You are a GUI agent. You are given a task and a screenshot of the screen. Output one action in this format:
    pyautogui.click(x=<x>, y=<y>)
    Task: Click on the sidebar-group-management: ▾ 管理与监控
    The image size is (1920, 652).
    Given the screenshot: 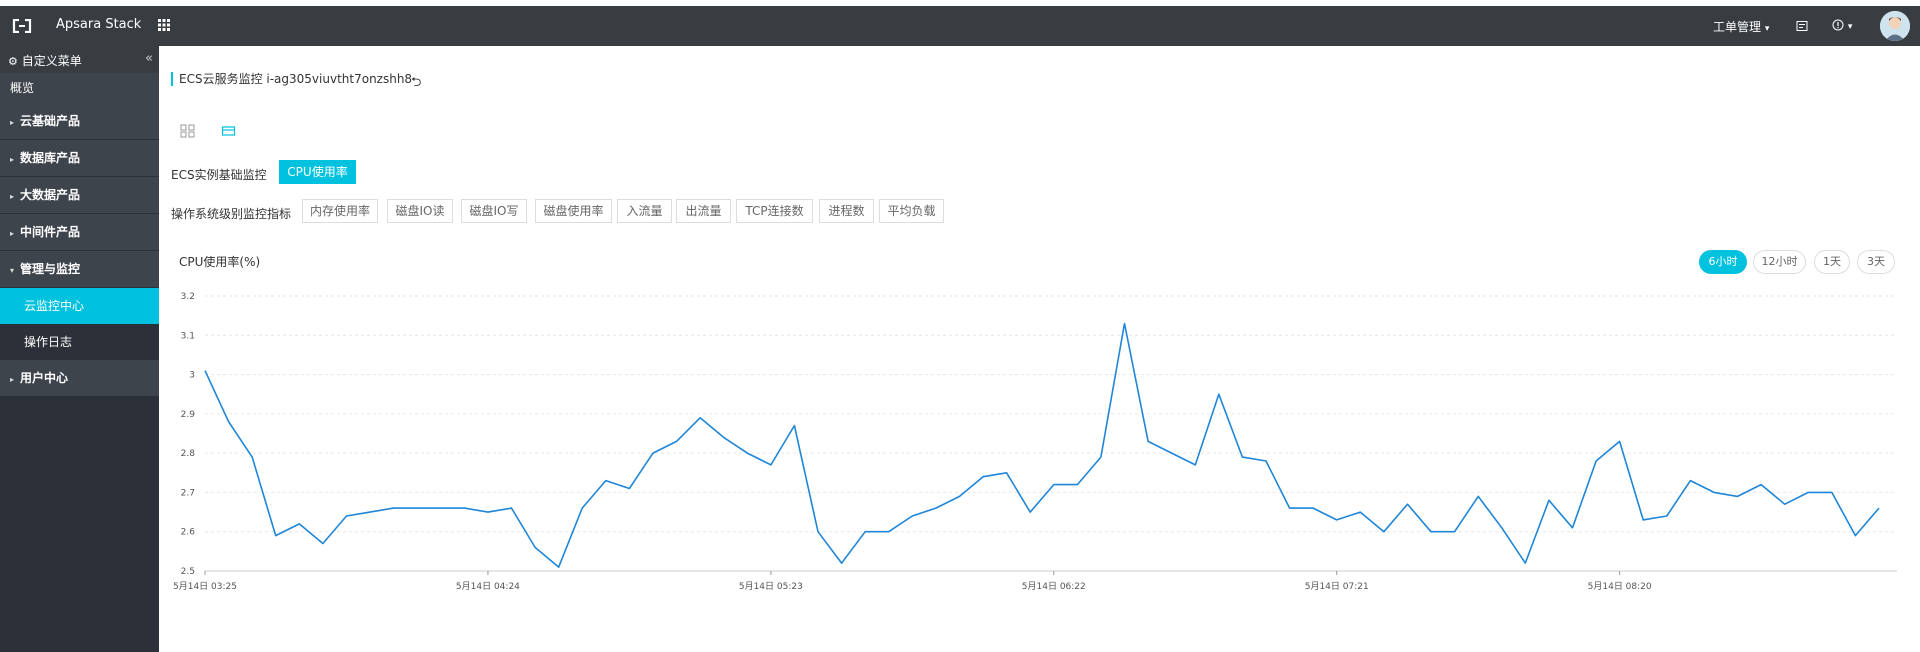 What is the action you would take?
    pyautogui.click(x=79, y=269)
    